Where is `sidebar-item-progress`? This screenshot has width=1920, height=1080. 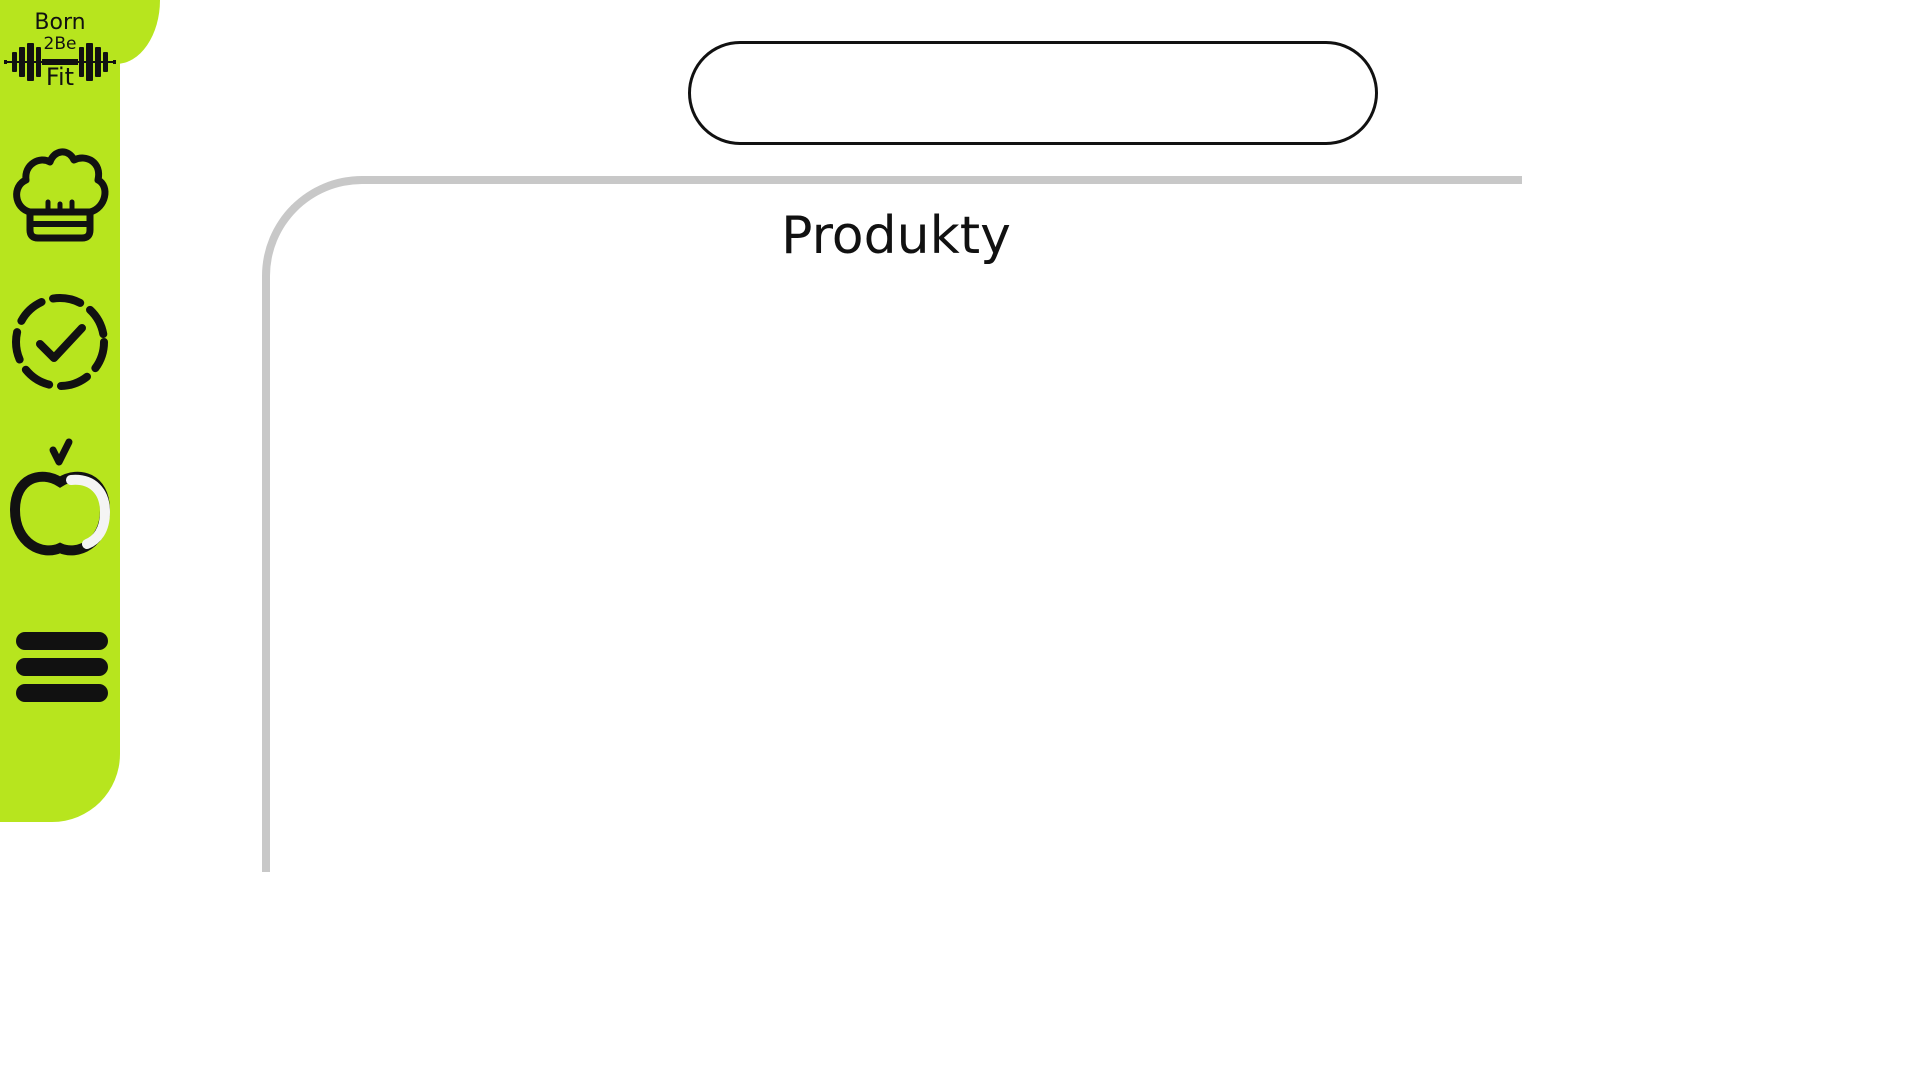 sidebar-item-progress is located at coordinates (60, 342).